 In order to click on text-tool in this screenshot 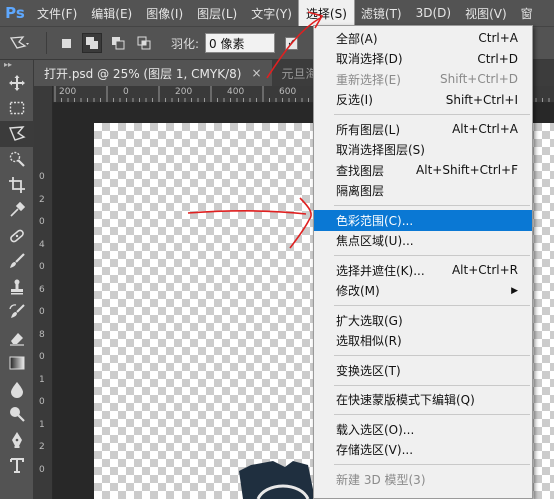, I will do `click(17, 466)`.